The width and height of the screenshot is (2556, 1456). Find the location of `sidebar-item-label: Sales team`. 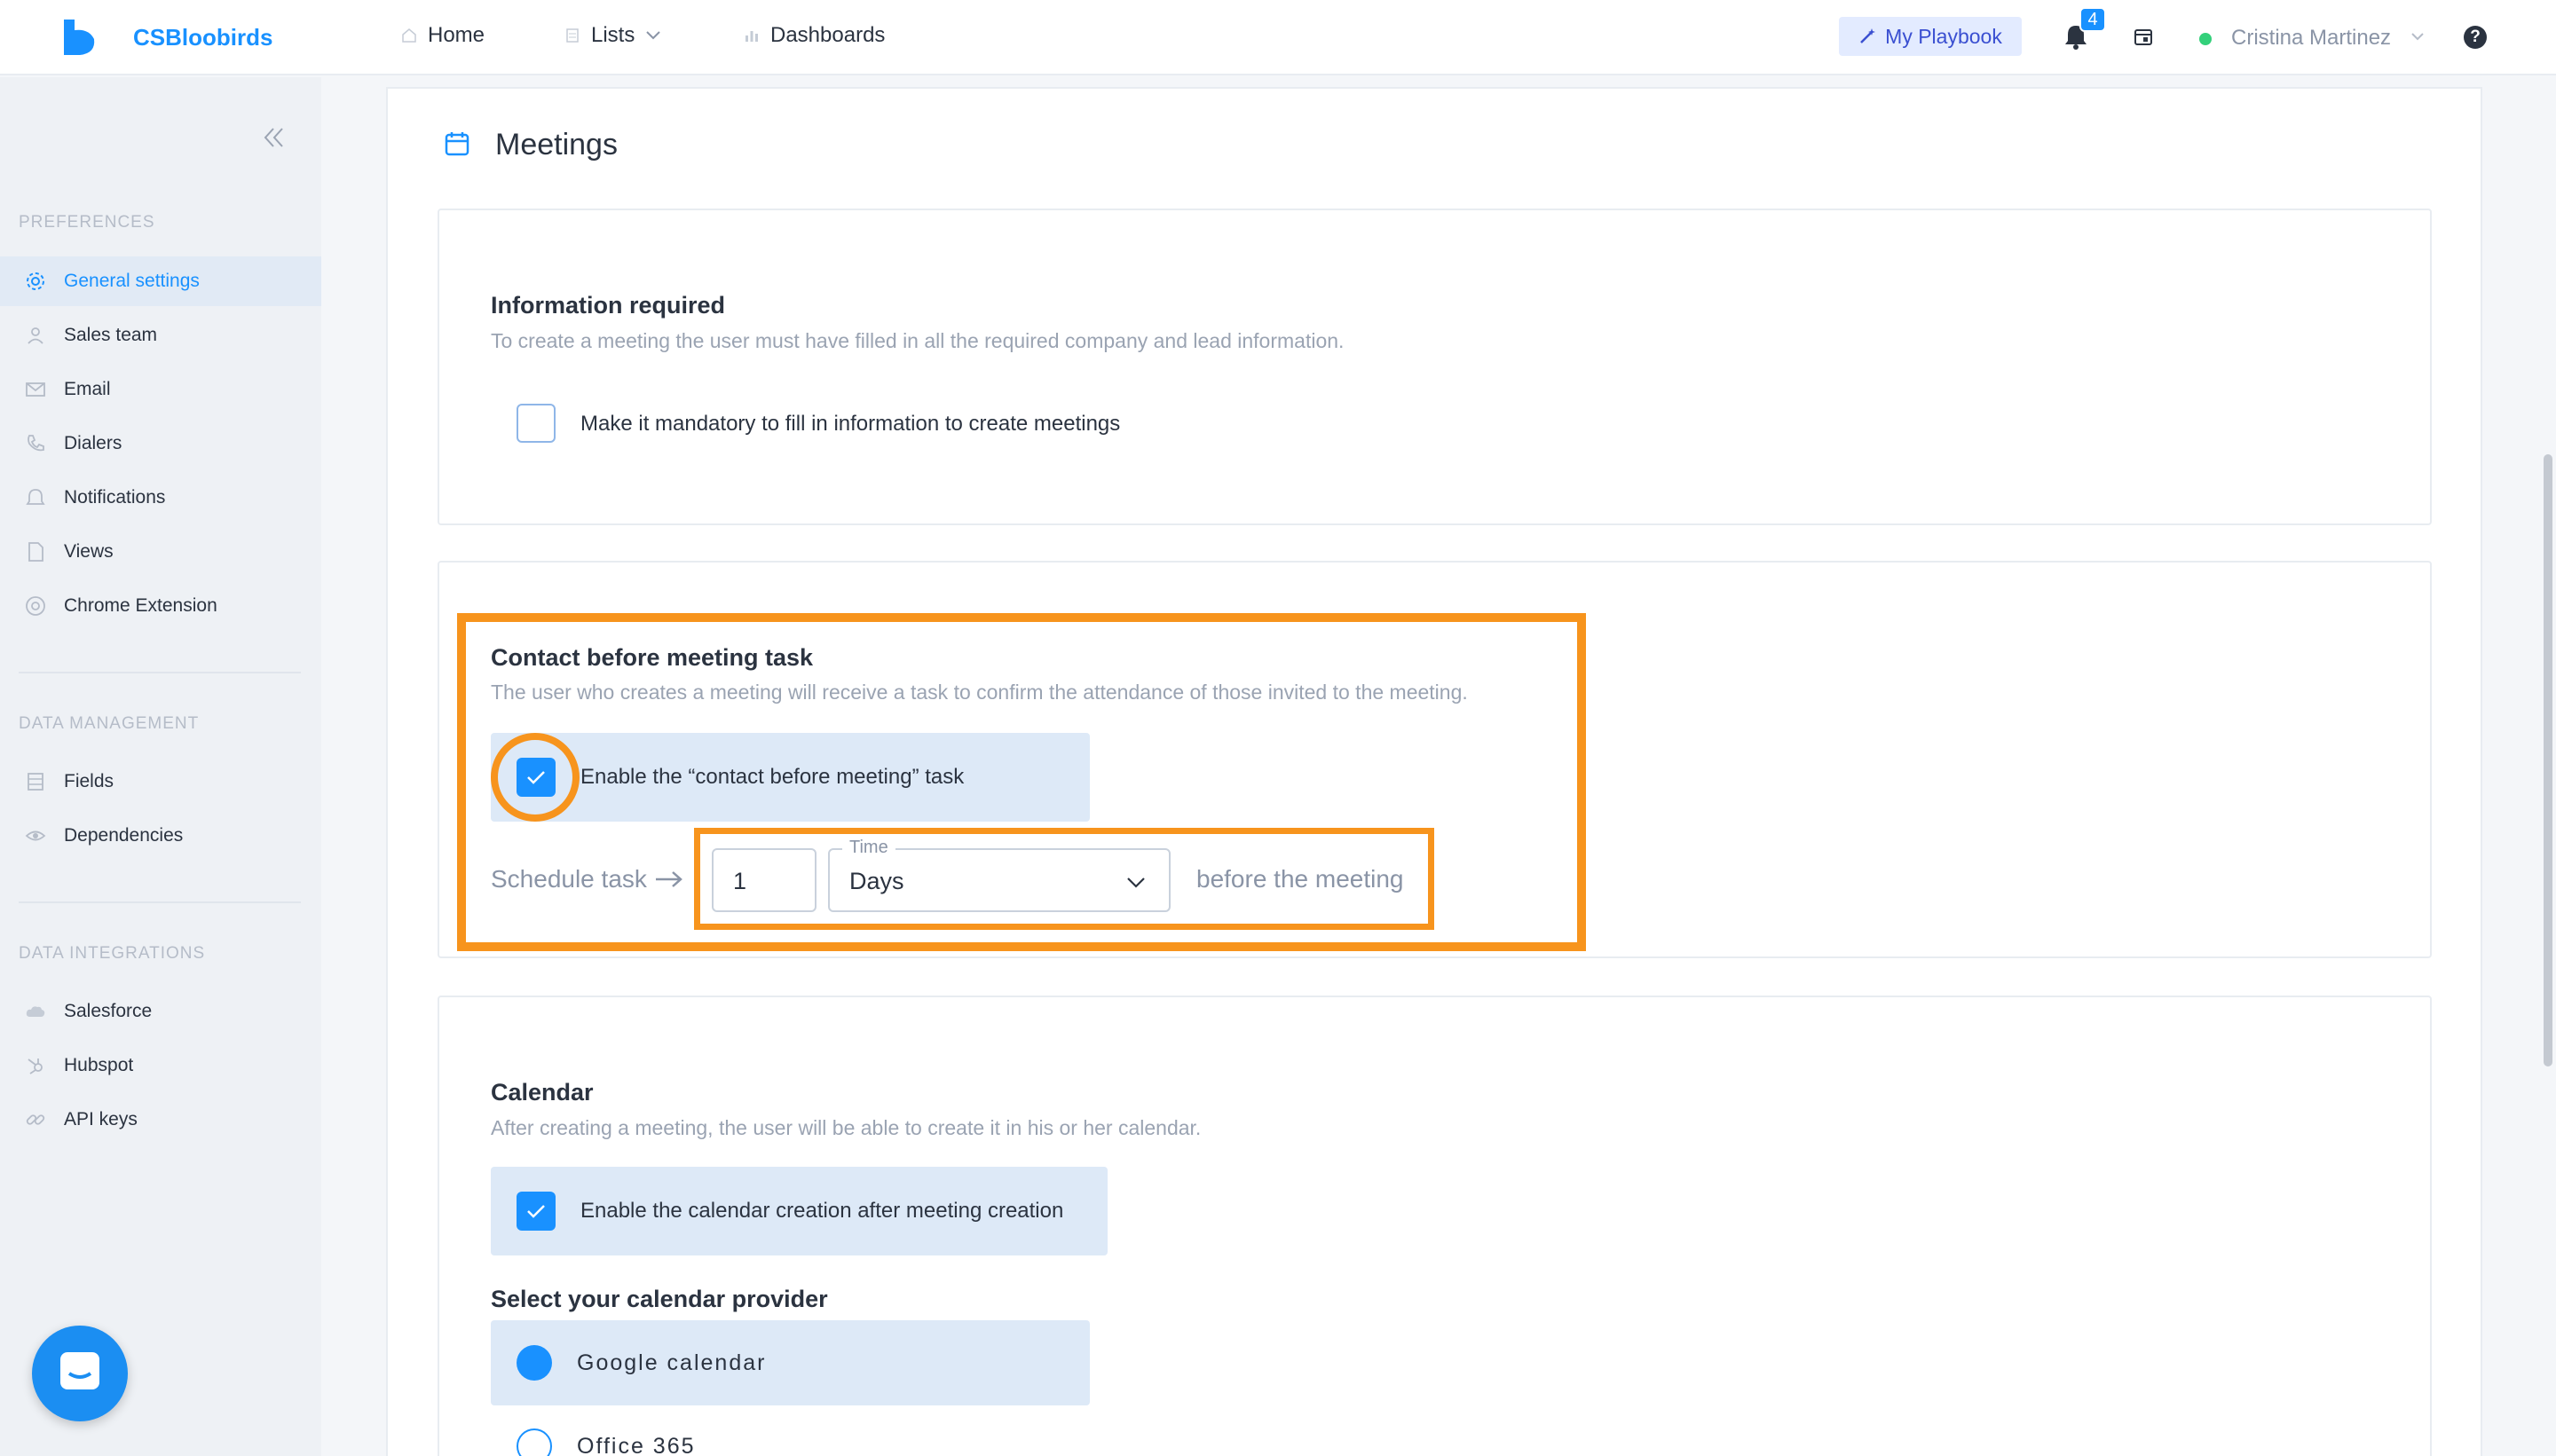

sidebar-item-label: Sales team is located at coordinates (111, 335).